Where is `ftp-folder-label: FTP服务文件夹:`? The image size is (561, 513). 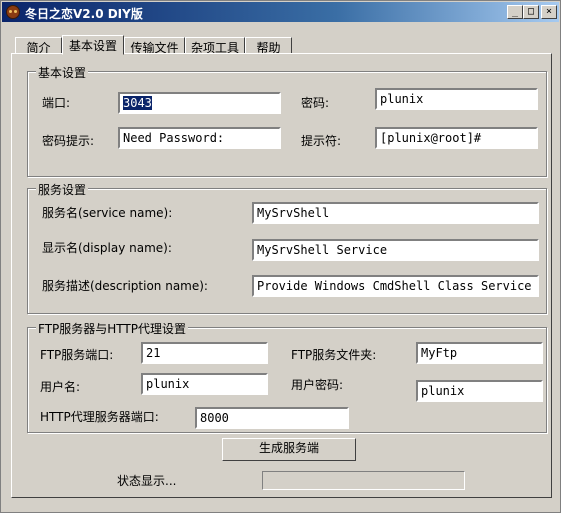 ftp-folder-label: FTP服务文件夹: is located at coordinates (334, 355).